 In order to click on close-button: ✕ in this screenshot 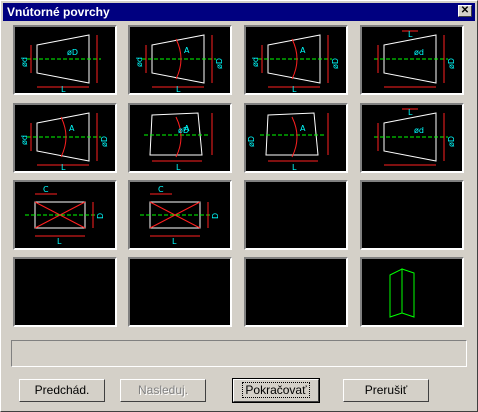, I will do `click(465, 11)`.